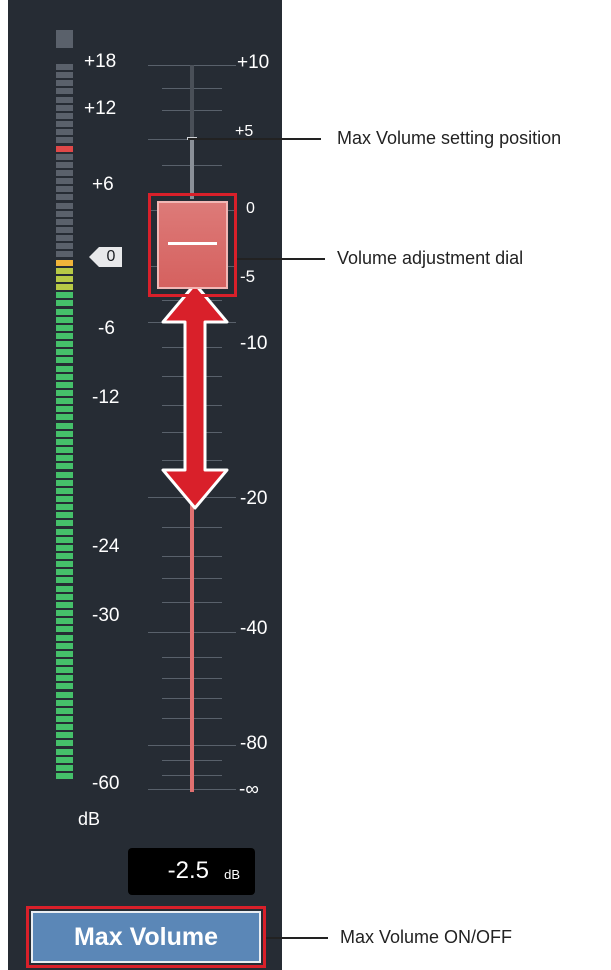 The width and height of the screenshot is (611, 970). Describe the element at coordinates (106, 328) in the screenshot. I see `meter-scale-label: -6` at that location.